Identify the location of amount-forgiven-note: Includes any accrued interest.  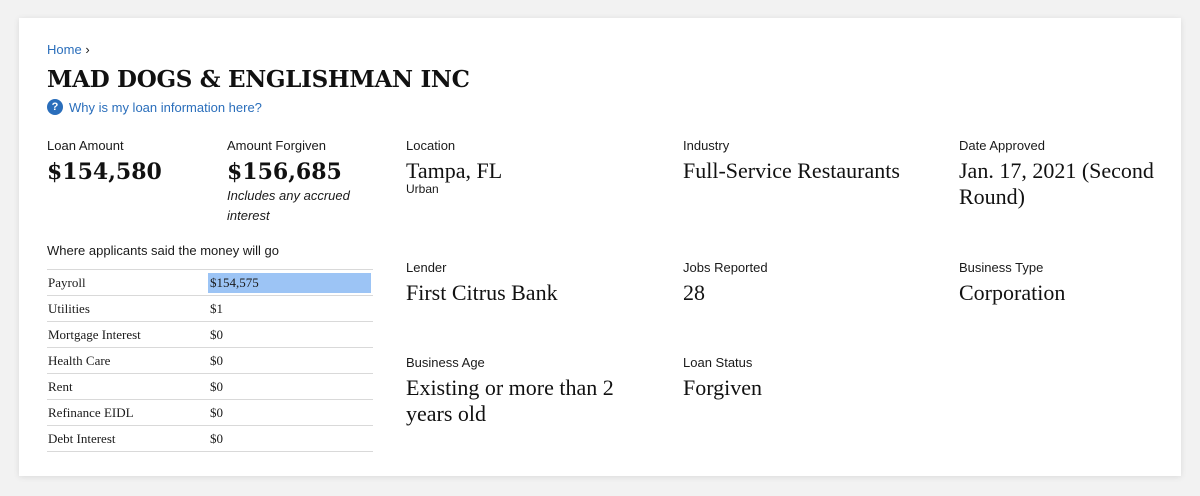
(288, 205).